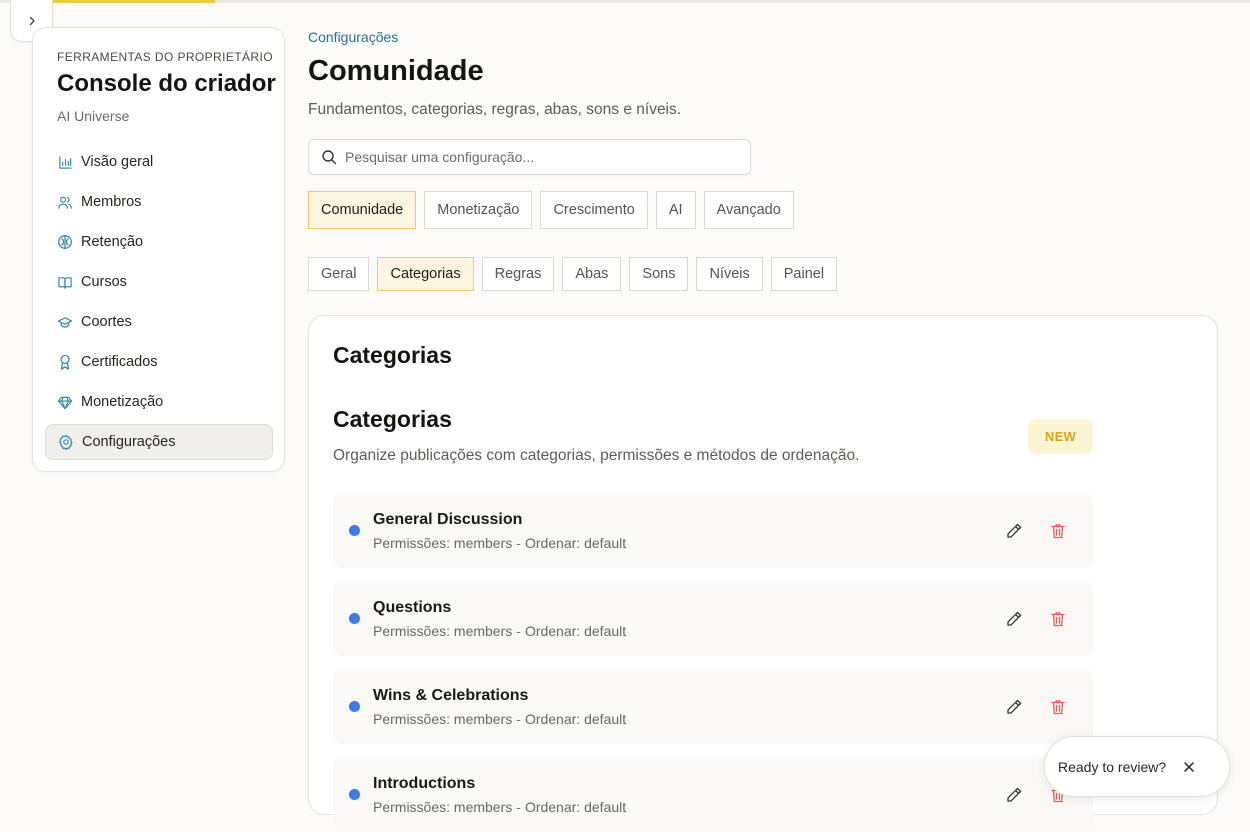  Describe the element at coordinates (729, 274) in the screenshot. I see `subtab-niveis: Níveis` at that location.